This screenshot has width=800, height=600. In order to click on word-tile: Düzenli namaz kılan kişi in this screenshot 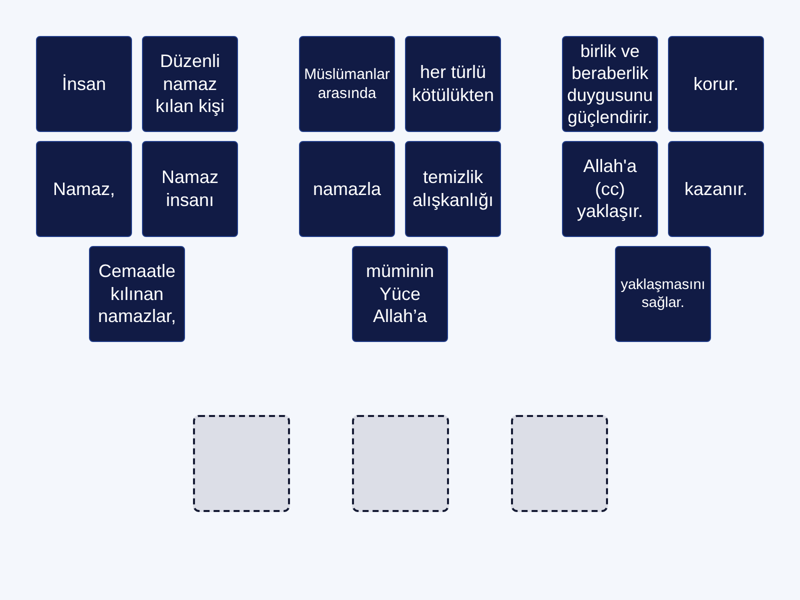, I will do `click(190, 84)`.